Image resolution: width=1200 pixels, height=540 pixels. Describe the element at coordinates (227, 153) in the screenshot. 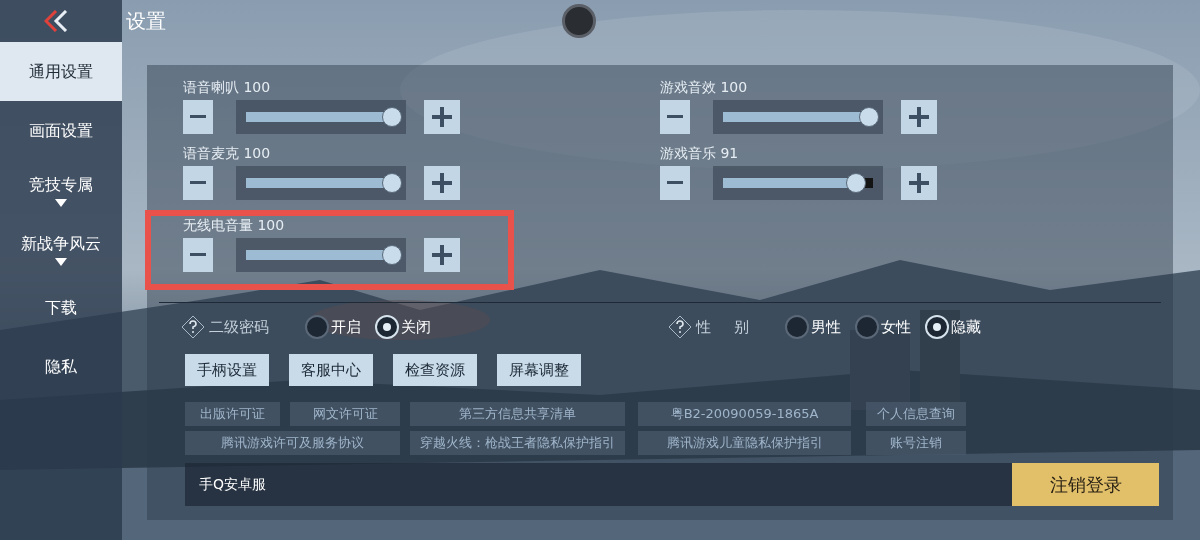

I see `slider-label: 语音麦克 100` at that location.